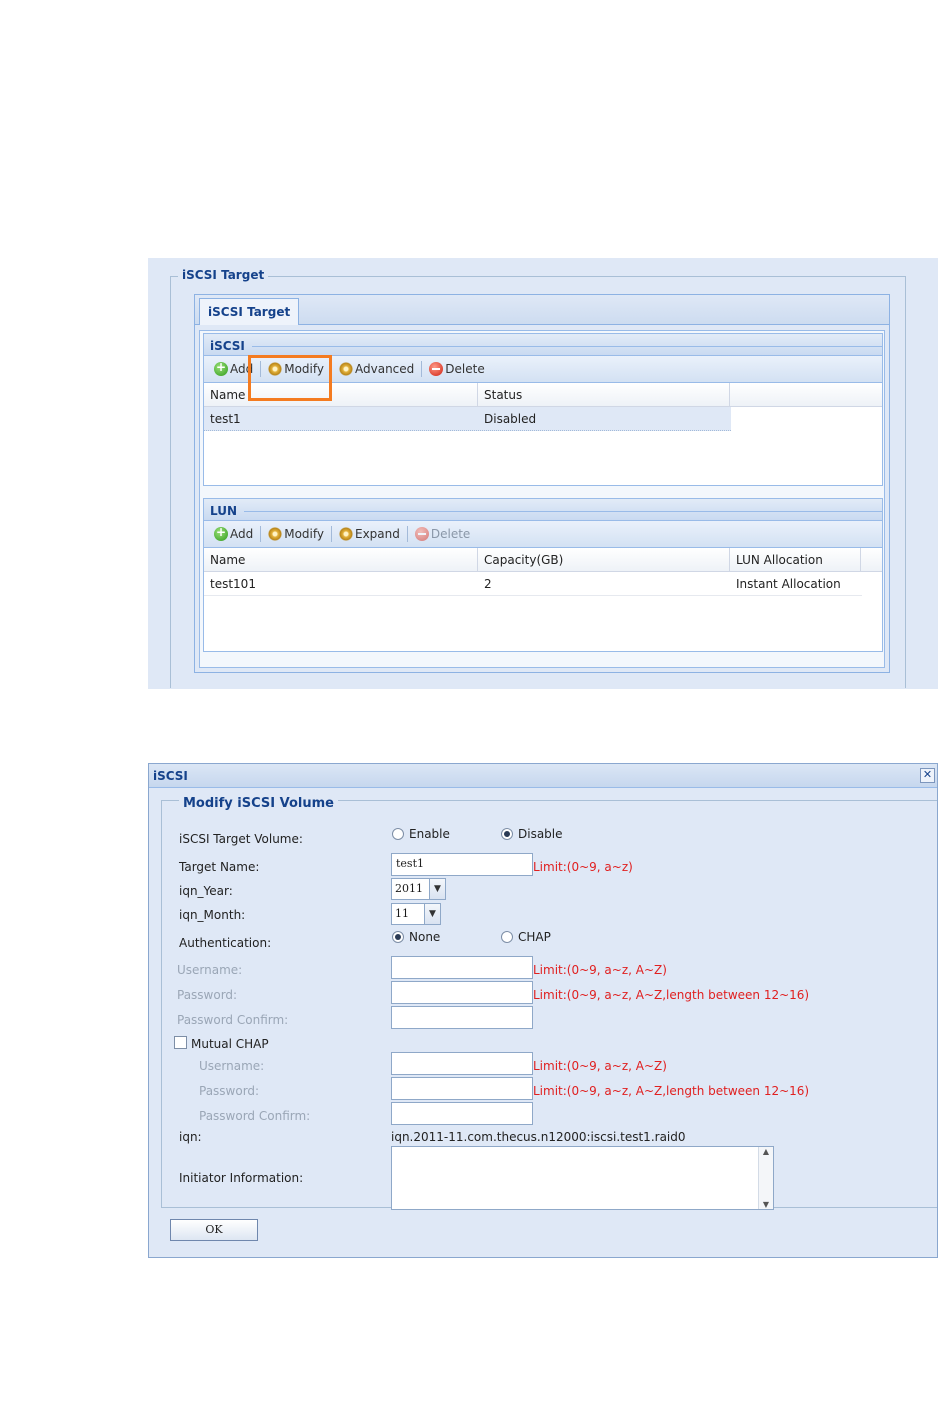 Image resolution: width=950 pixels, height=1419 pixels. Describe the element at coordinates (214, 1230) in the screenshot. I see `ok-button: OK` at that location.